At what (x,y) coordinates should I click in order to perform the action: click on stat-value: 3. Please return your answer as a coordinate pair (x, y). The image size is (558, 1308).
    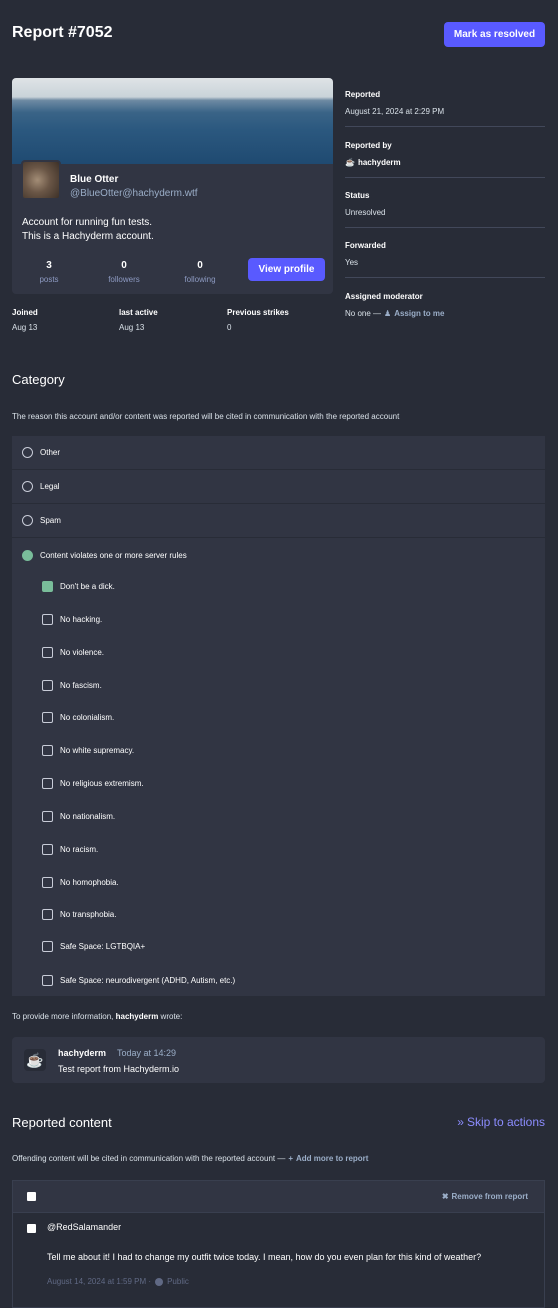
    Looking at the image, I should click on (49, 265).